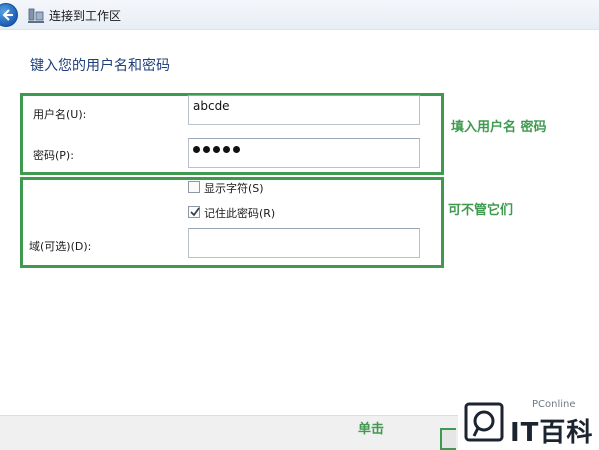  I want to click on pconline-watermark: PConline IT百科, so click(528, 422).